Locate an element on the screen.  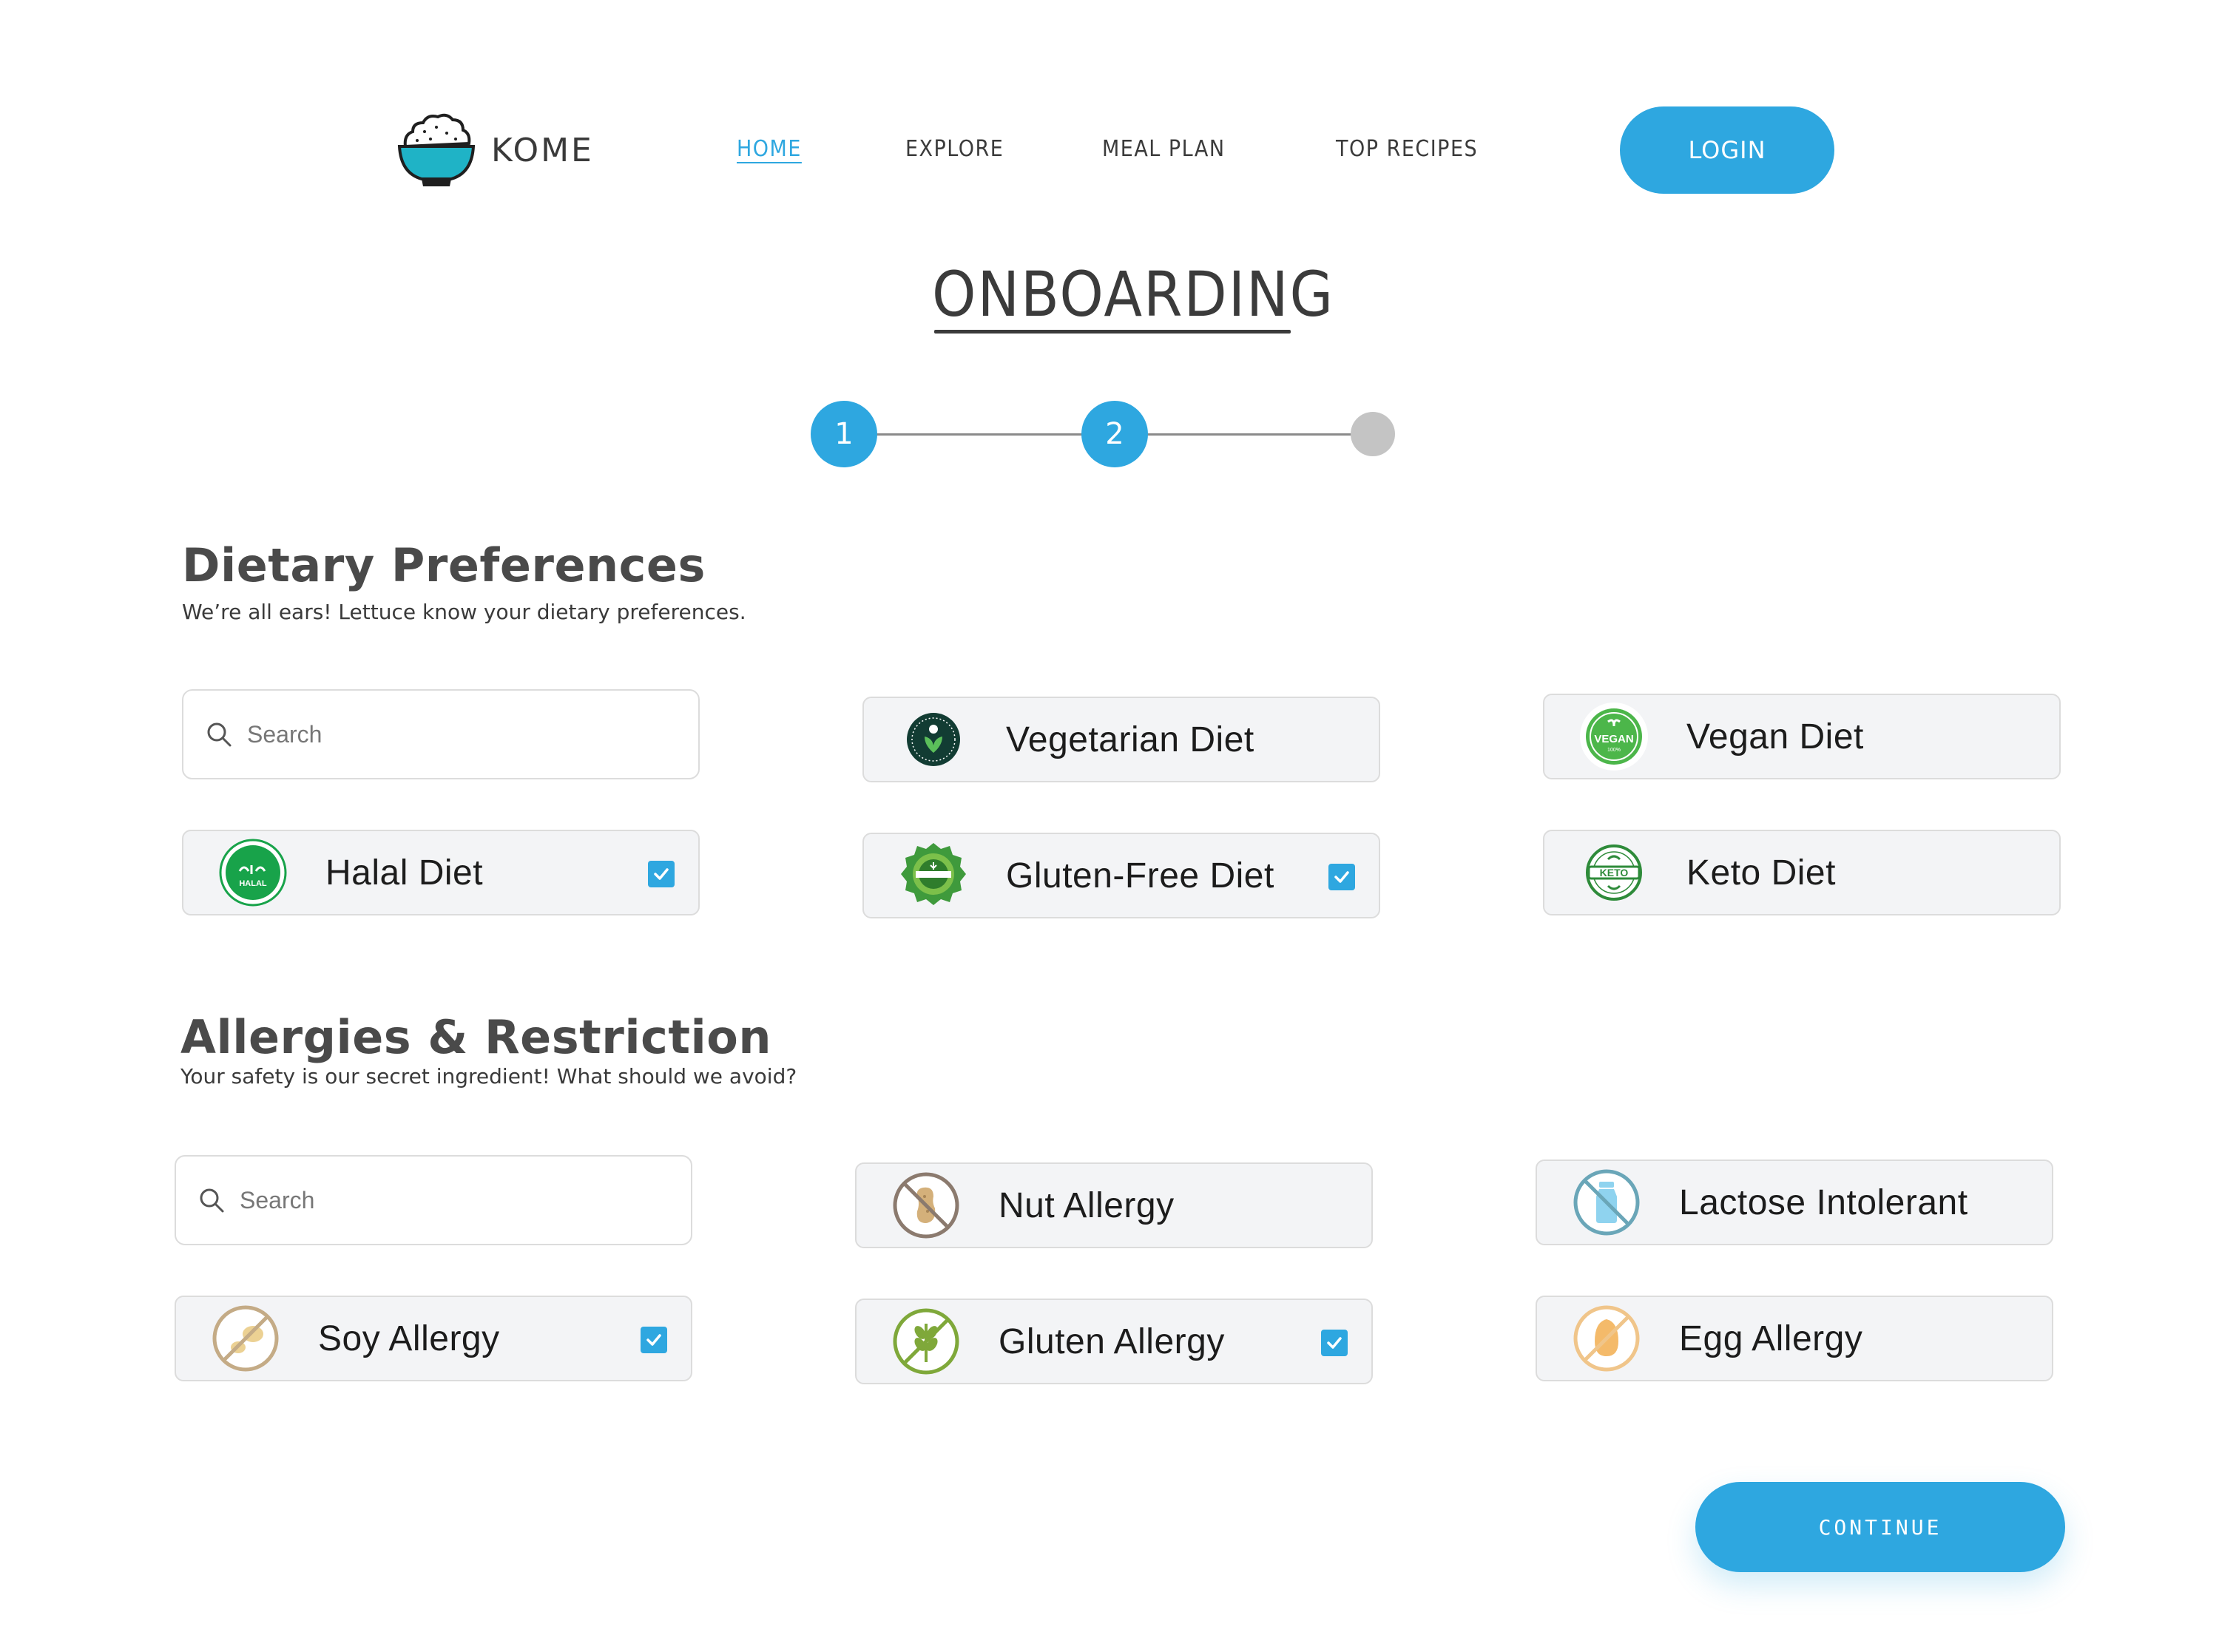
option-label: Gluten Allergy is located at coordinates (1112, 1341).